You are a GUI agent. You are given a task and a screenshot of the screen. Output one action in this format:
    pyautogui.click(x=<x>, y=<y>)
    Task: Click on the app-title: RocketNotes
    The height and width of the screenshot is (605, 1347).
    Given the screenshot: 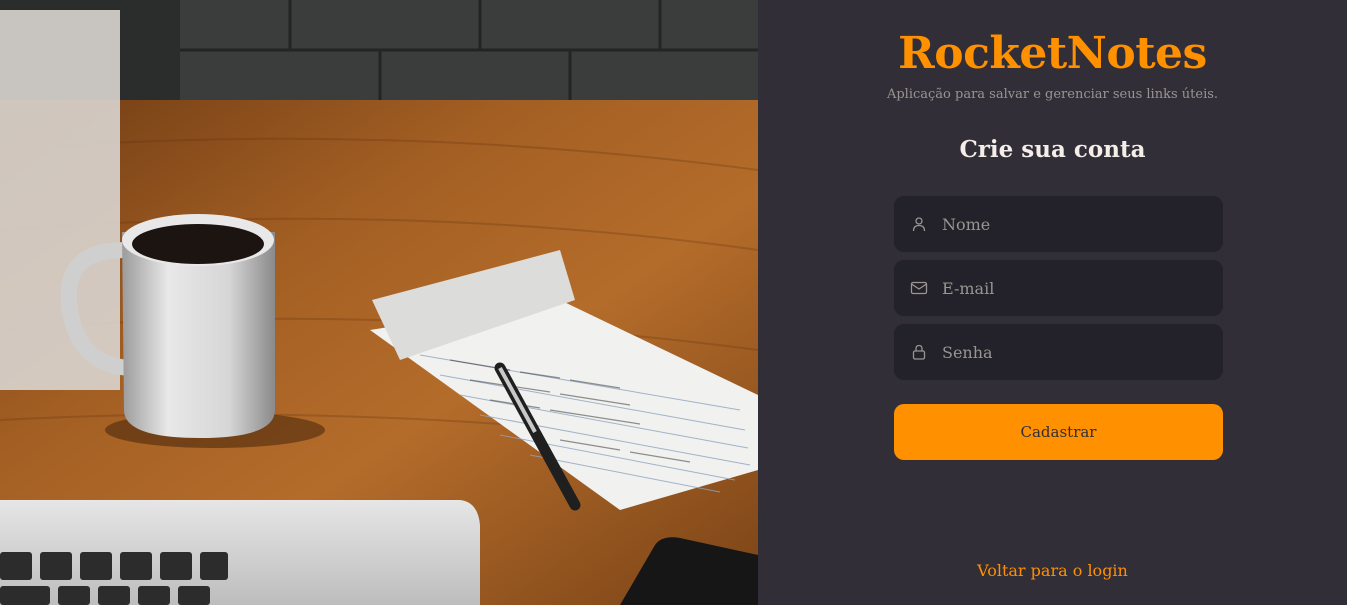 What is the action you would take?
    pyautogui.click(x=1052, y=53)
    